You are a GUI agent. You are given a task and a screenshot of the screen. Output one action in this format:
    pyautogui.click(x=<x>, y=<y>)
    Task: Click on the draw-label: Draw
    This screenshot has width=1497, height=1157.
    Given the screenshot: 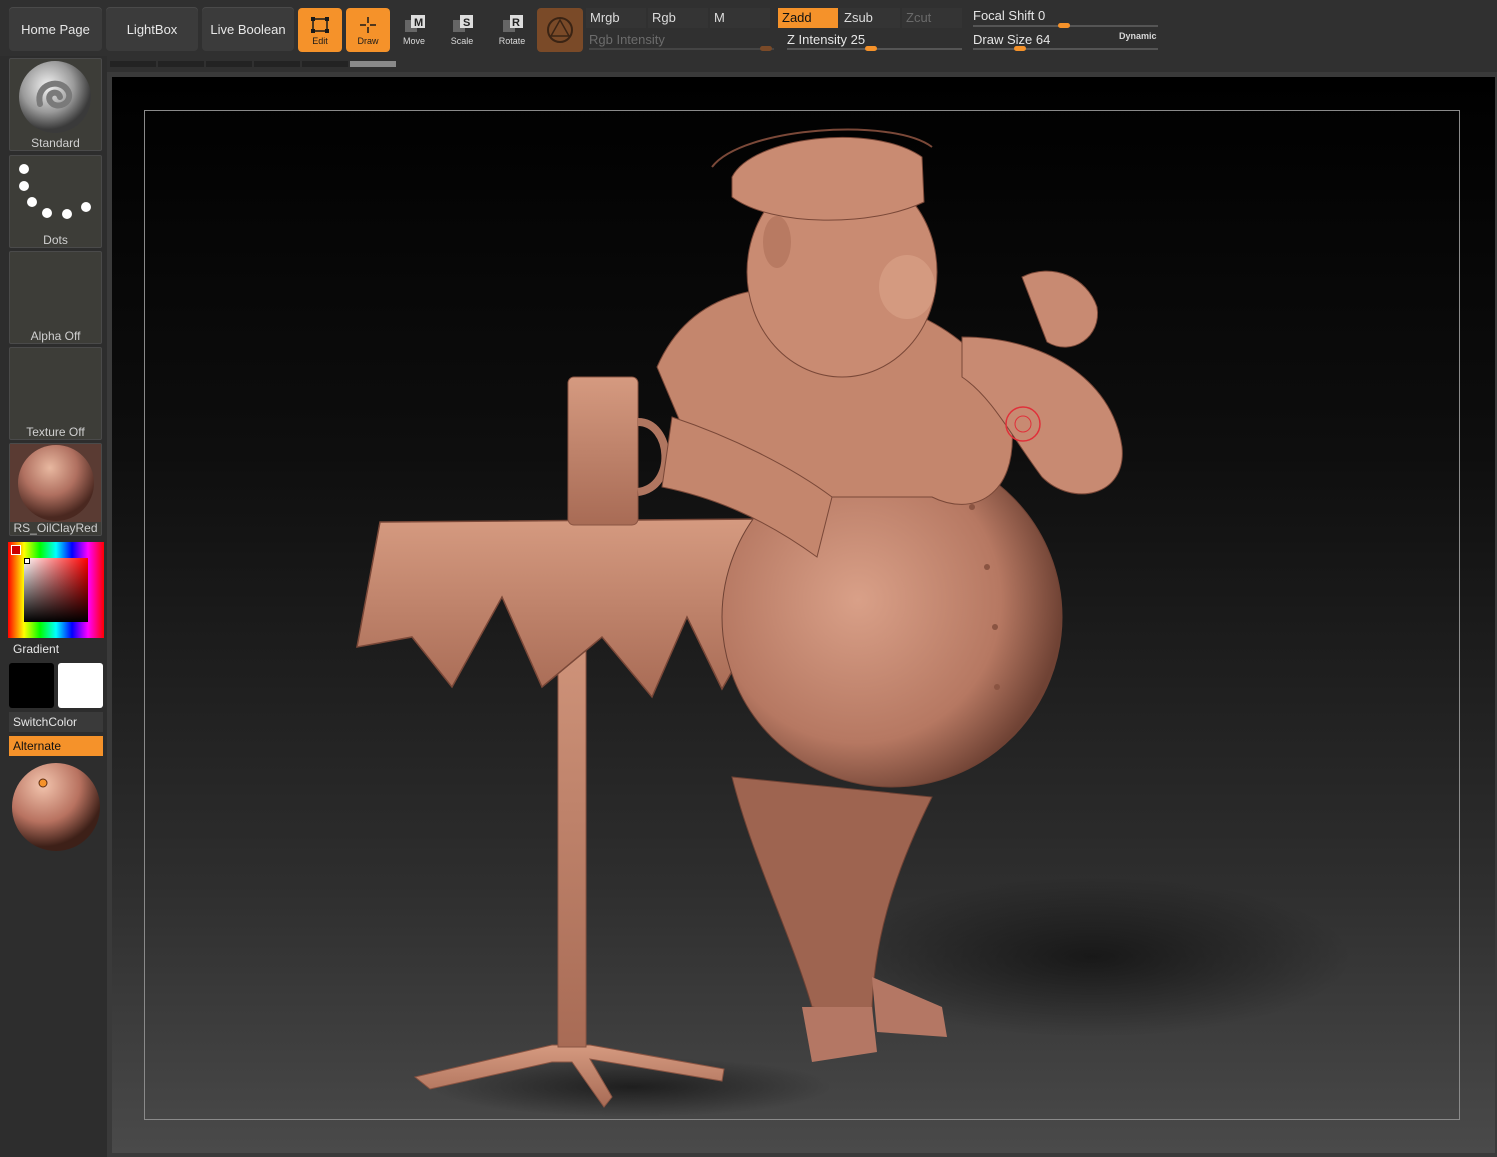 What is the action you would take?
    pyautogui.click(x=368, y=41)
    